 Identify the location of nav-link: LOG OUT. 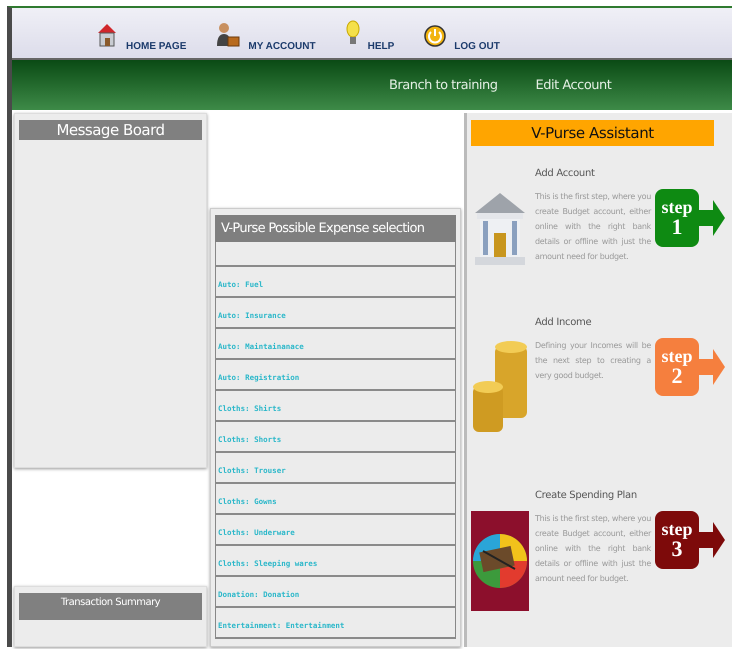
(477, 46).